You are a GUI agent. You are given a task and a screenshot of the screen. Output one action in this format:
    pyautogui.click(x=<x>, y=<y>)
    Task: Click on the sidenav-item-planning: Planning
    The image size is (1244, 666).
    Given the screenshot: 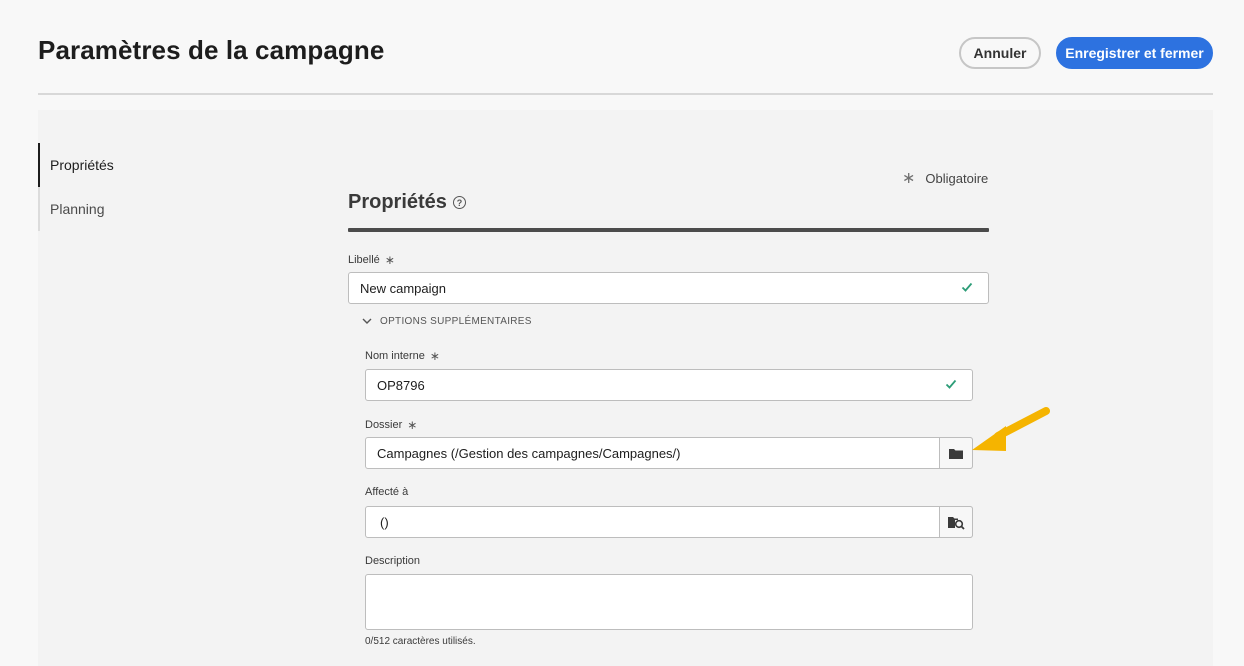 What is the action you would take?
    pyautogui.click(x=138, y=209)
    